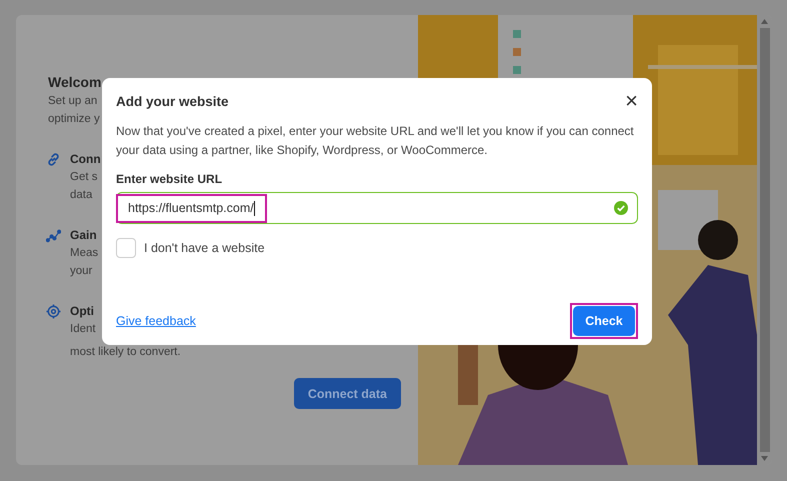 The width and height of the screenshot is (787, 481). What do you see at coordinates (84, 253) in the screenshot?
I see `feature-text: Meas` at bounding box center [84, 253].